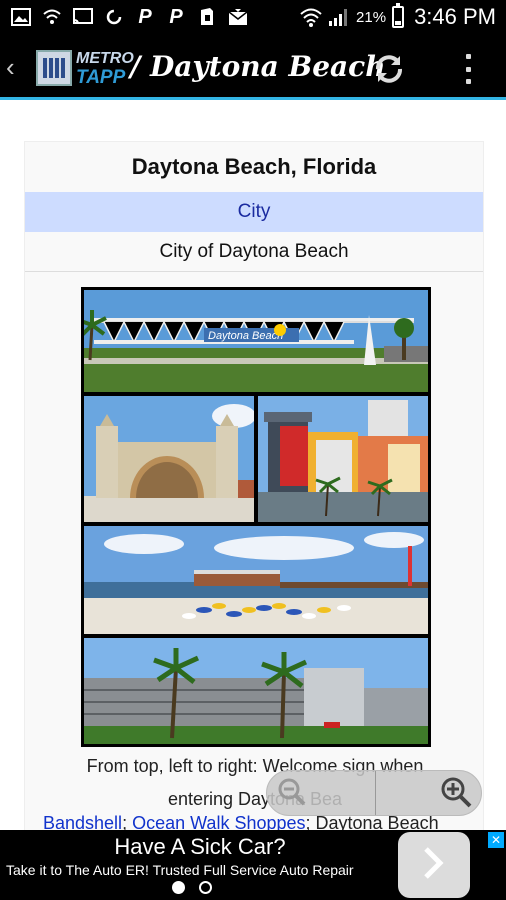 Image resolution: width=506 pixels, height=900 pixels. What do you see at coordinates (192, 887) in the screenshot?
I see `ad-pager` at bounding box center [192, 887].